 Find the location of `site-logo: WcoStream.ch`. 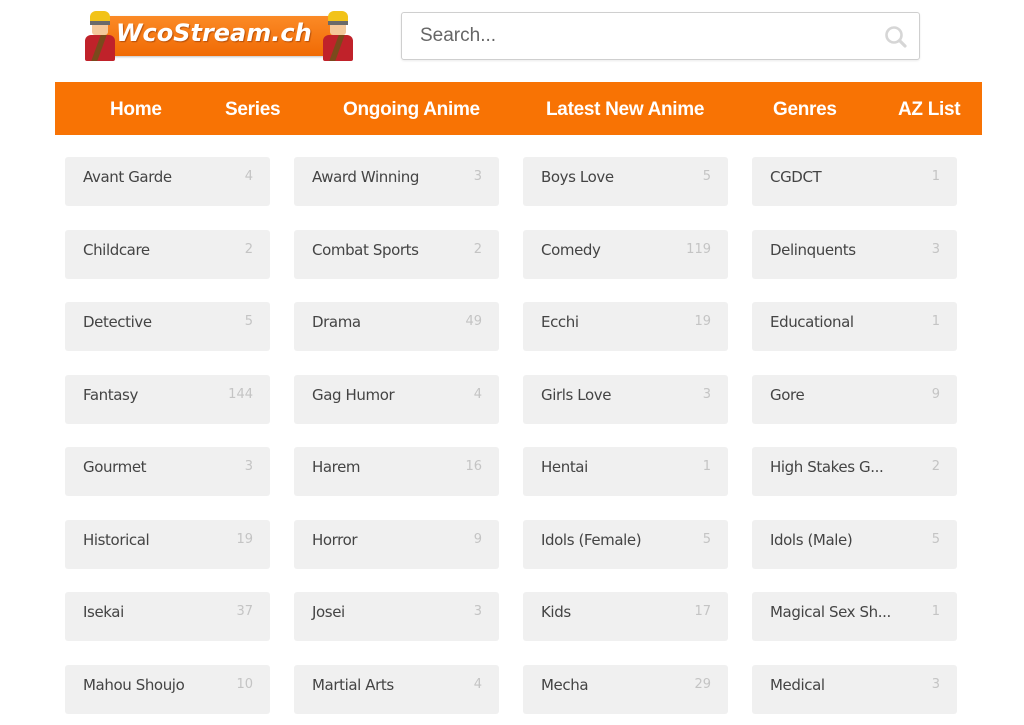

site-logo: WcoStream.ch is located at coordinates (219, 36).